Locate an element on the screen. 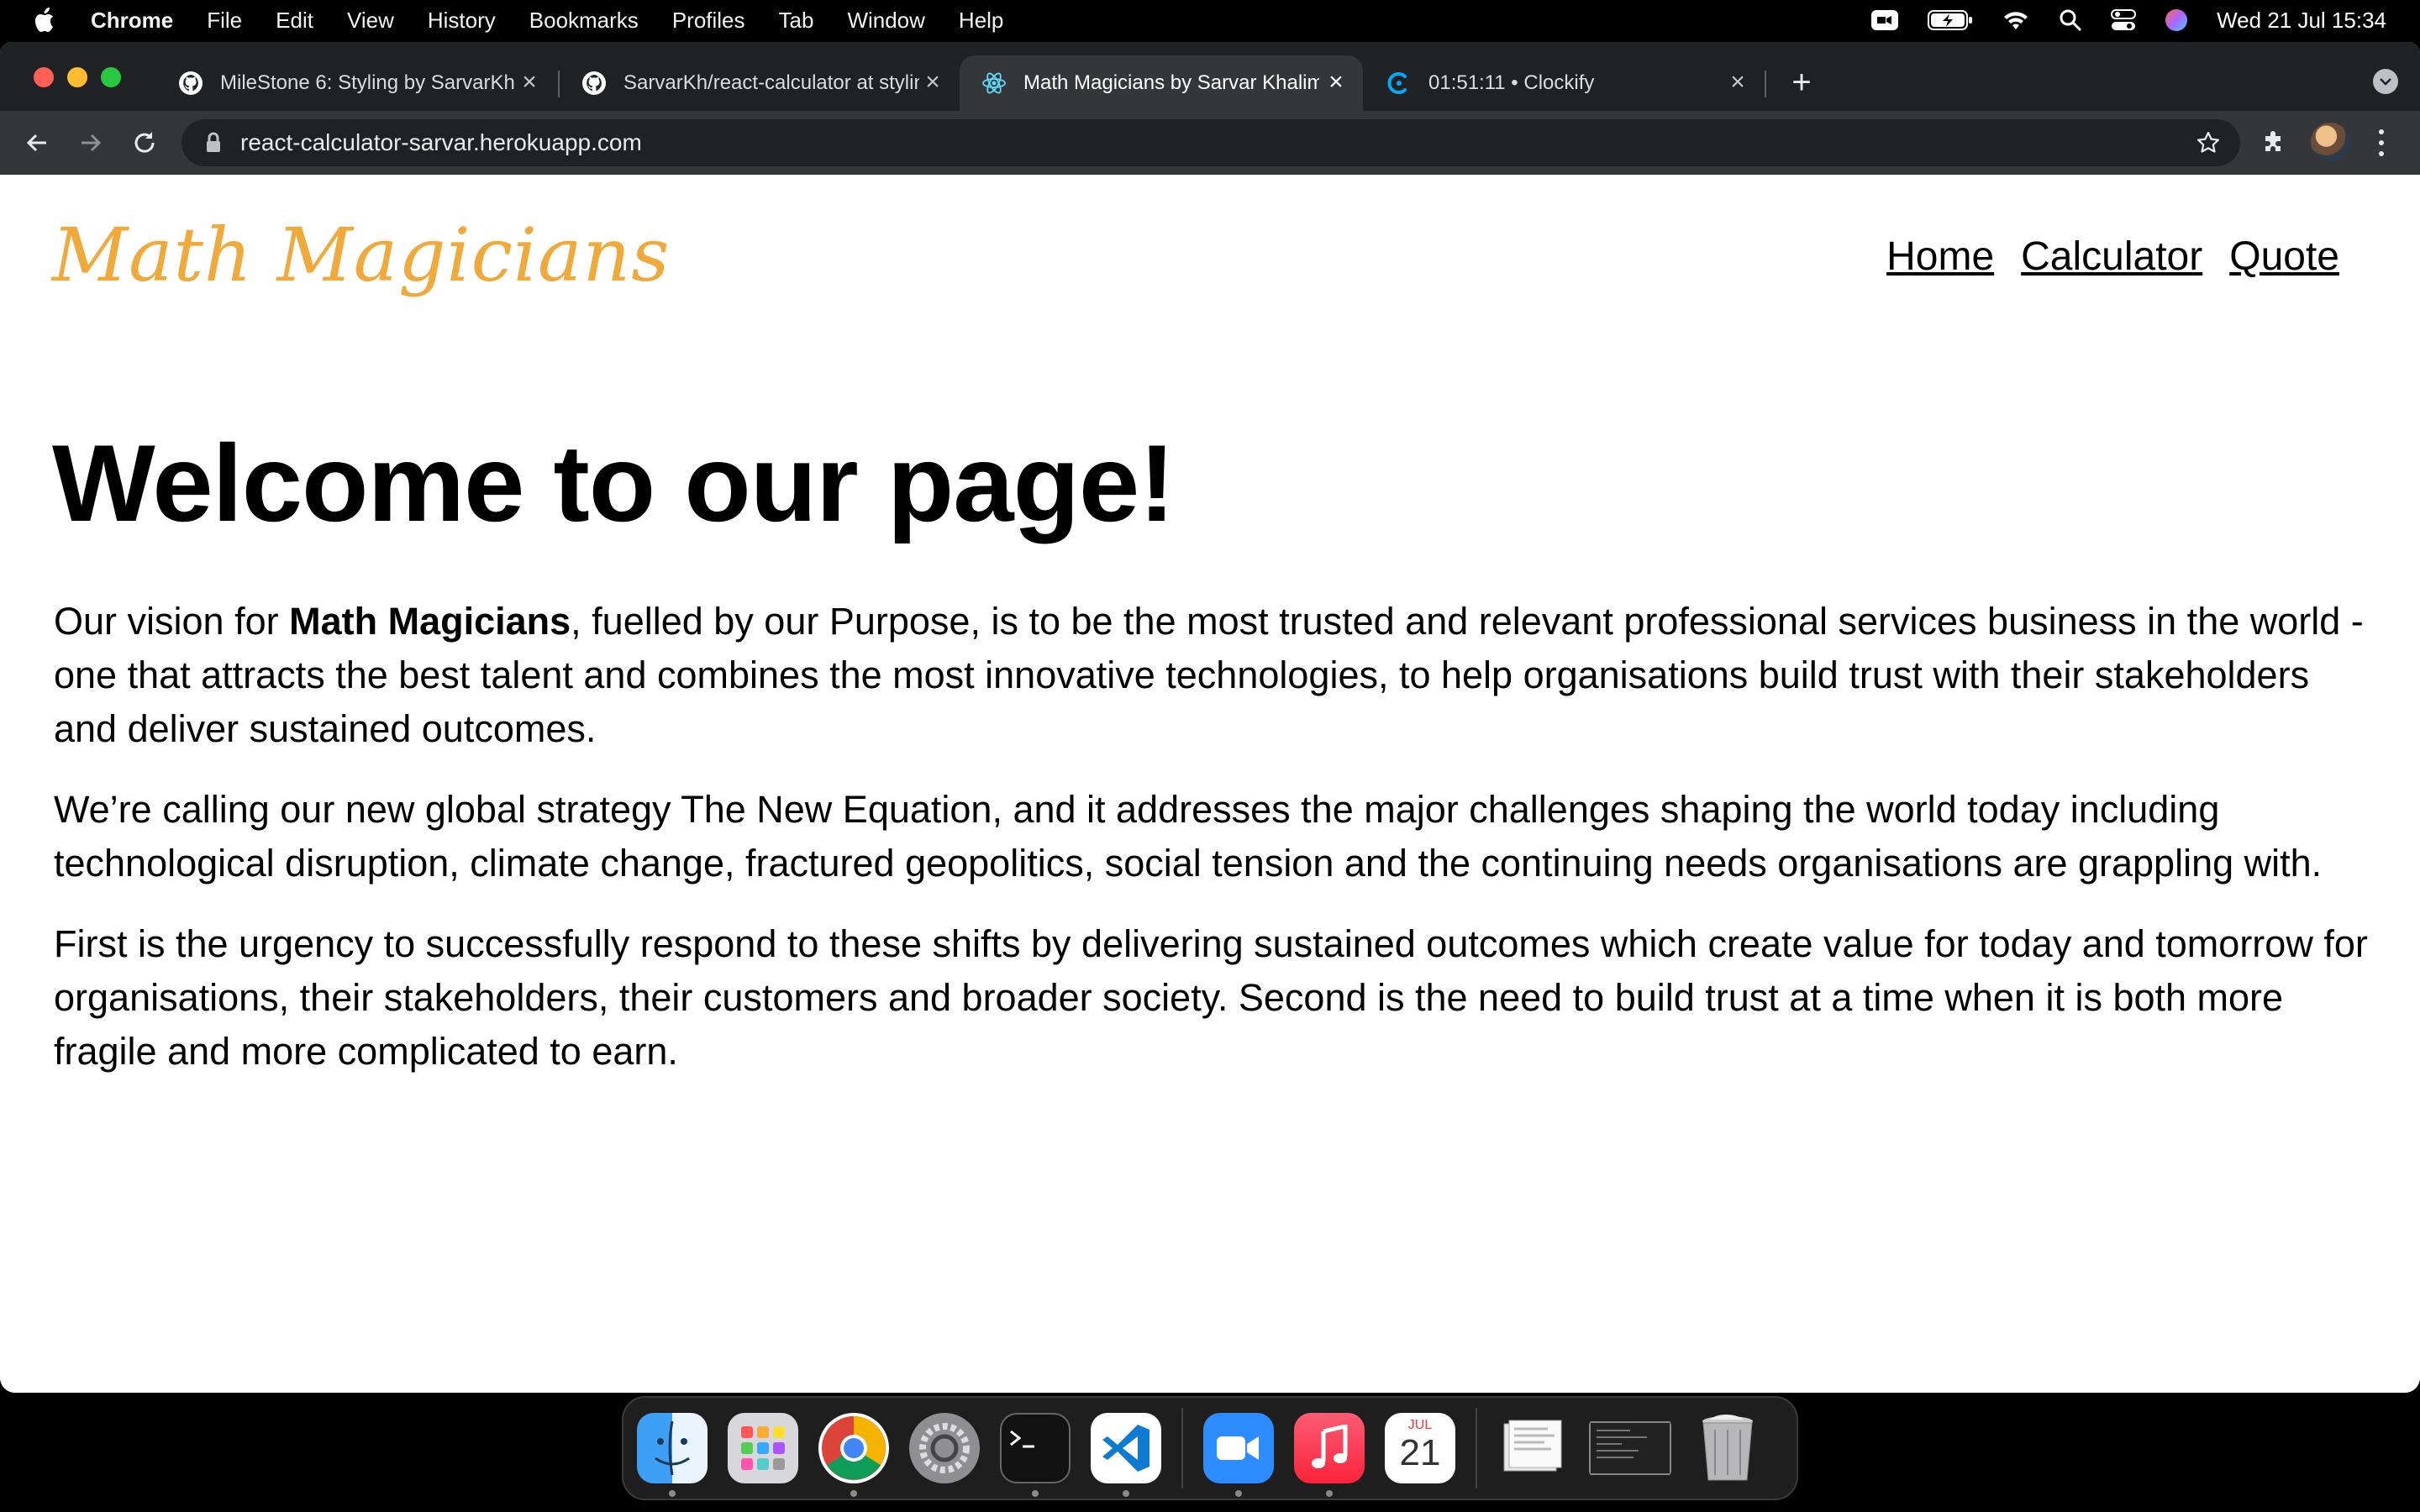 This screenshot has width=2420, height=1512. browser-toolbar: react-calculator-sarvar.herokuapp.com is located at coordinates (1210, 143).